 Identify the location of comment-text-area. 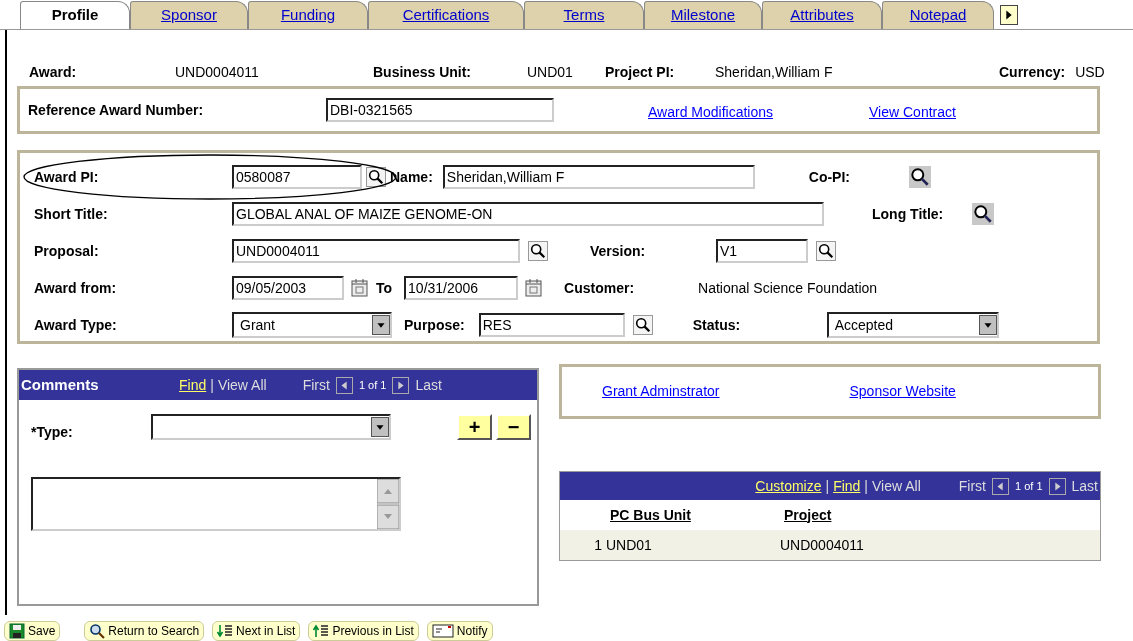
(216, 504).